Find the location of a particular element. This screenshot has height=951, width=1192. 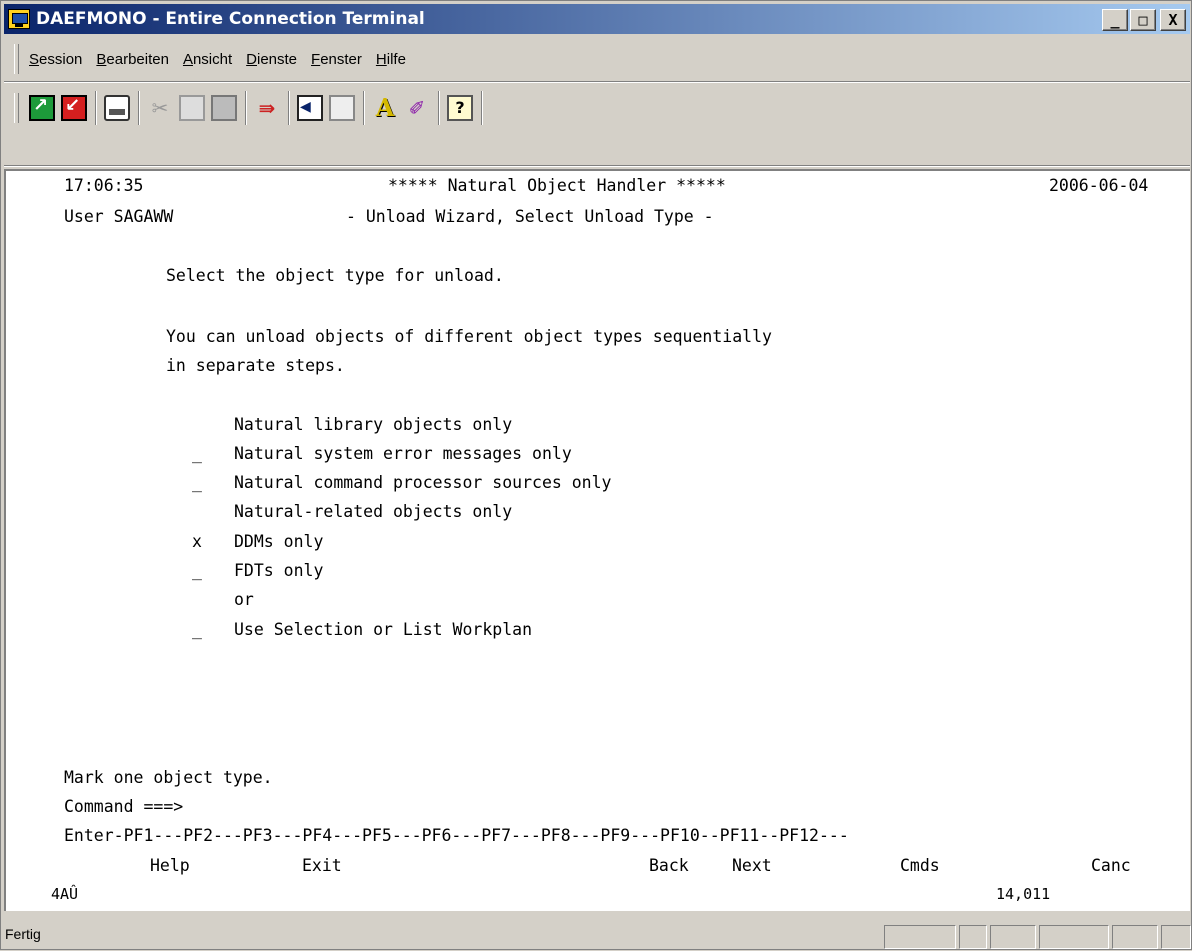

toolbar-group-help: ? is located at coordinates (460, 108).